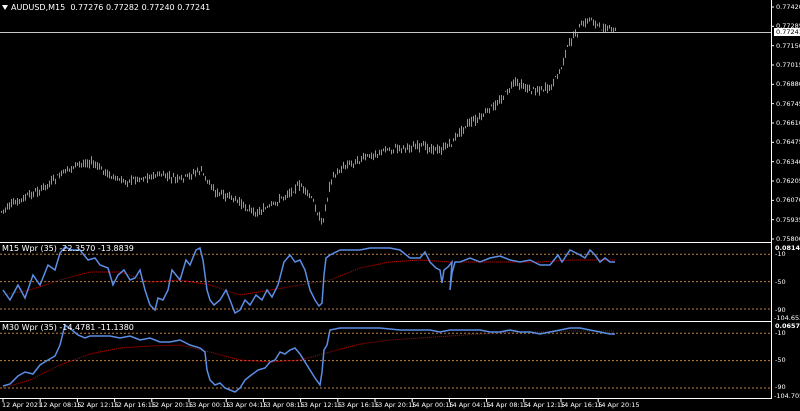 The width and height of the screenshot is (800, 411). Describe the element at coordinates (618, 405) in the screenshot. I see `time-tick-label: 14 Apr 20:15` at that location.